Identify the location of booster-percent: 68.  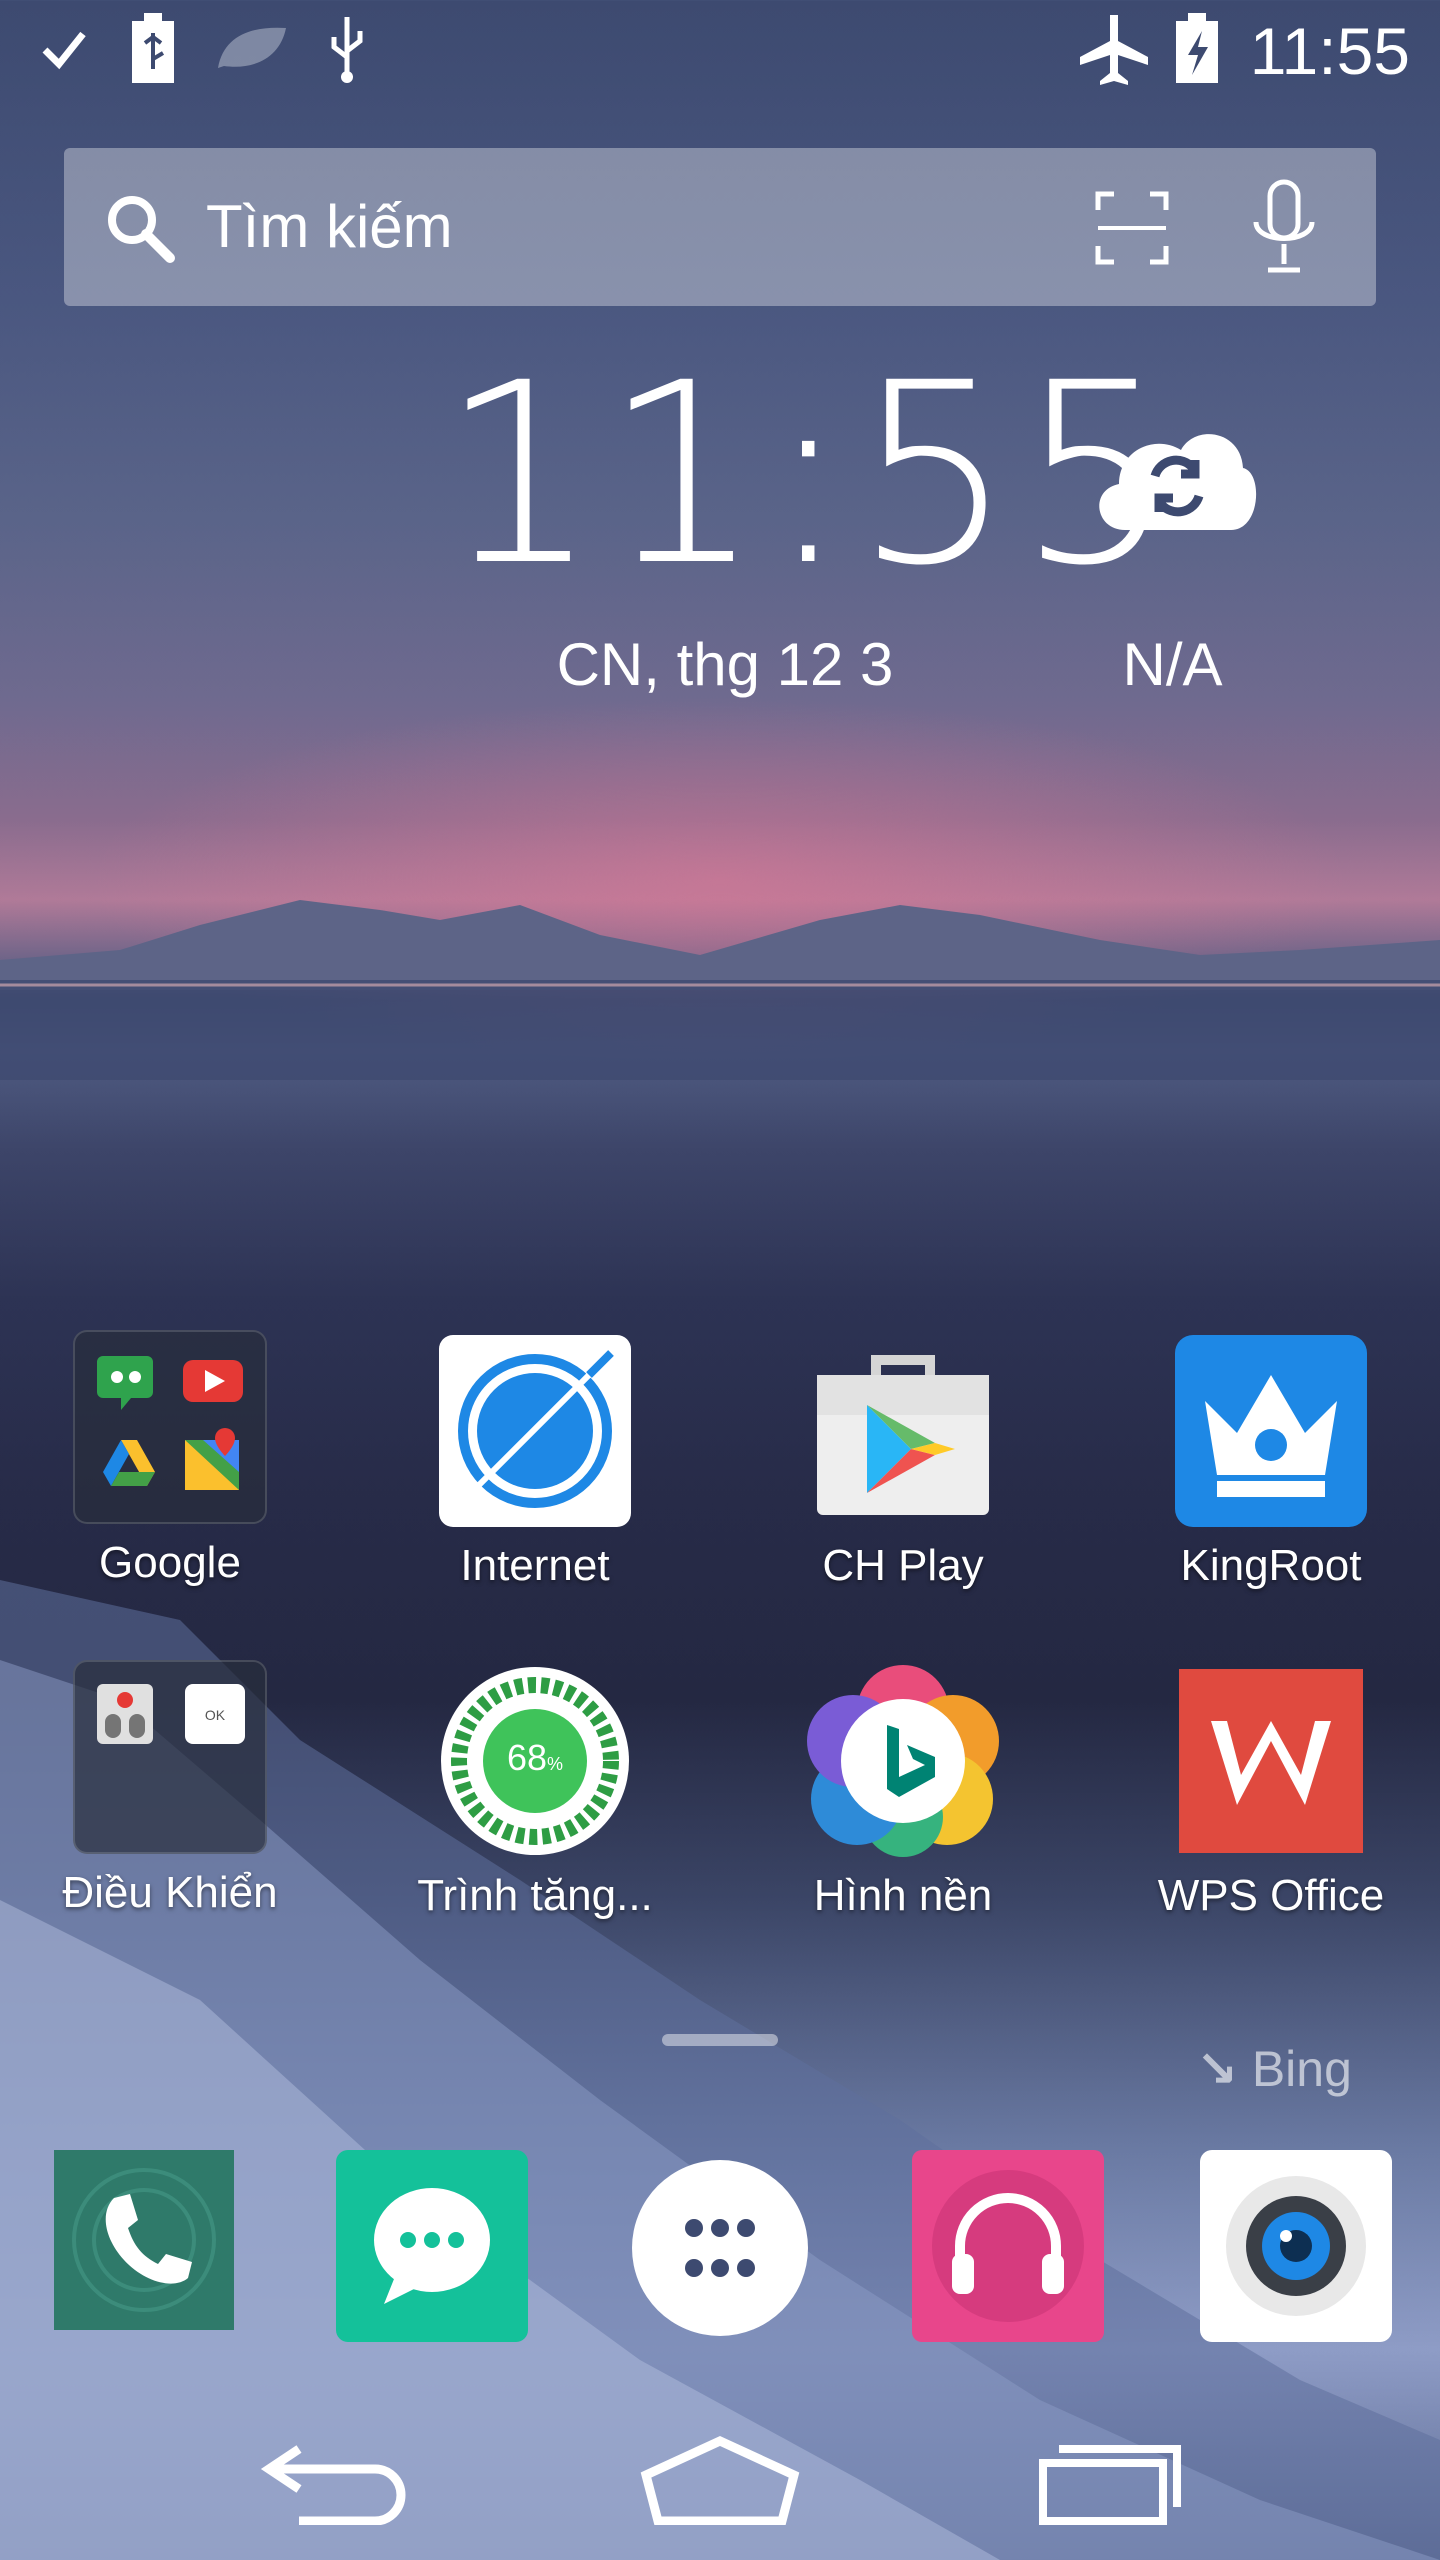
(527, 1757).